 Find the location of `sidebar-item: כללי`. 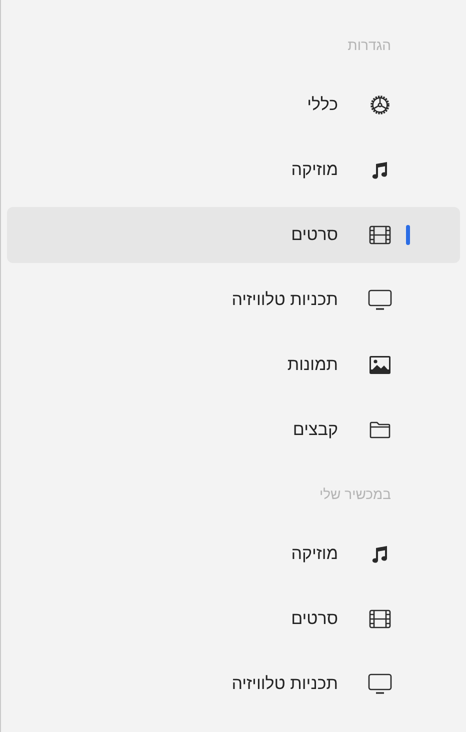

sidebar-item: כללי is located at coordinates (233, 104).